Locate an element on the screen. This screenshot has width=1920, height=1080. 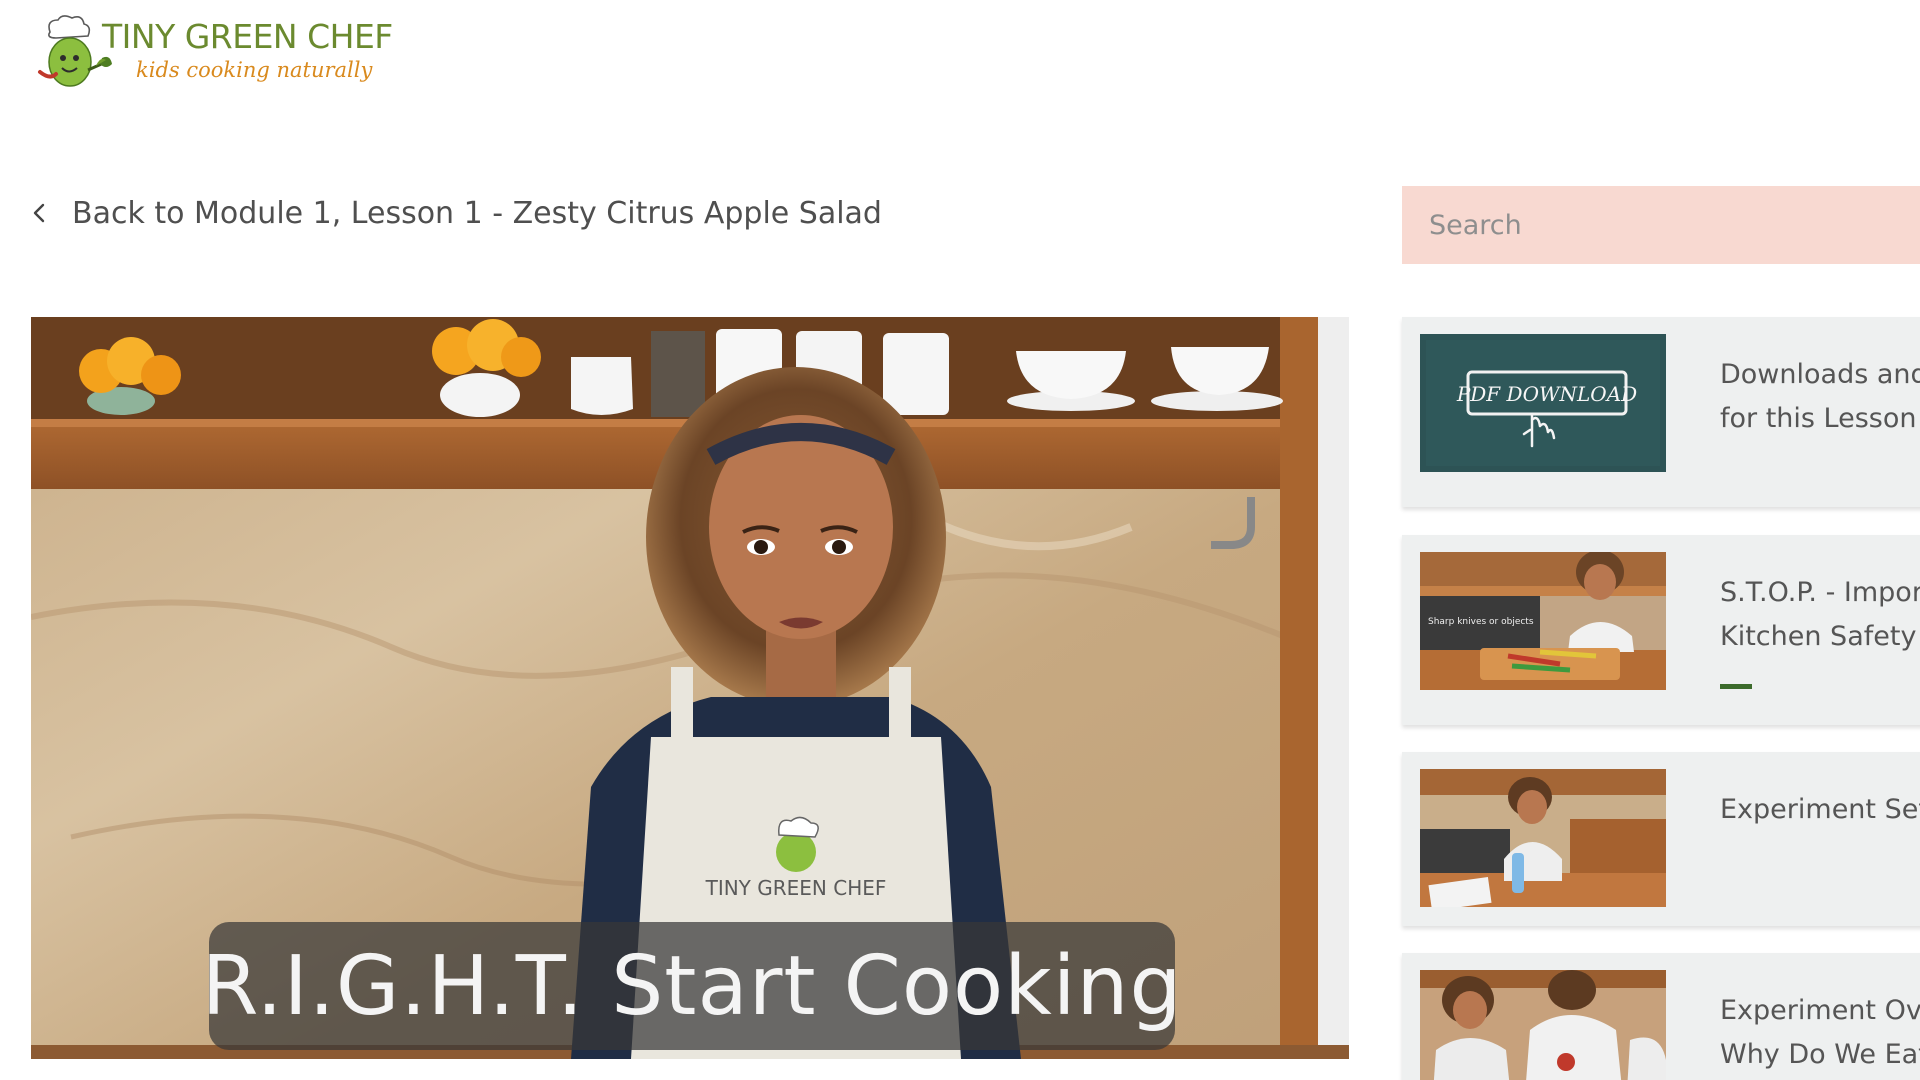
lesson-title-line-2: Kitchen Safety is located at coordinates (1818, 636).